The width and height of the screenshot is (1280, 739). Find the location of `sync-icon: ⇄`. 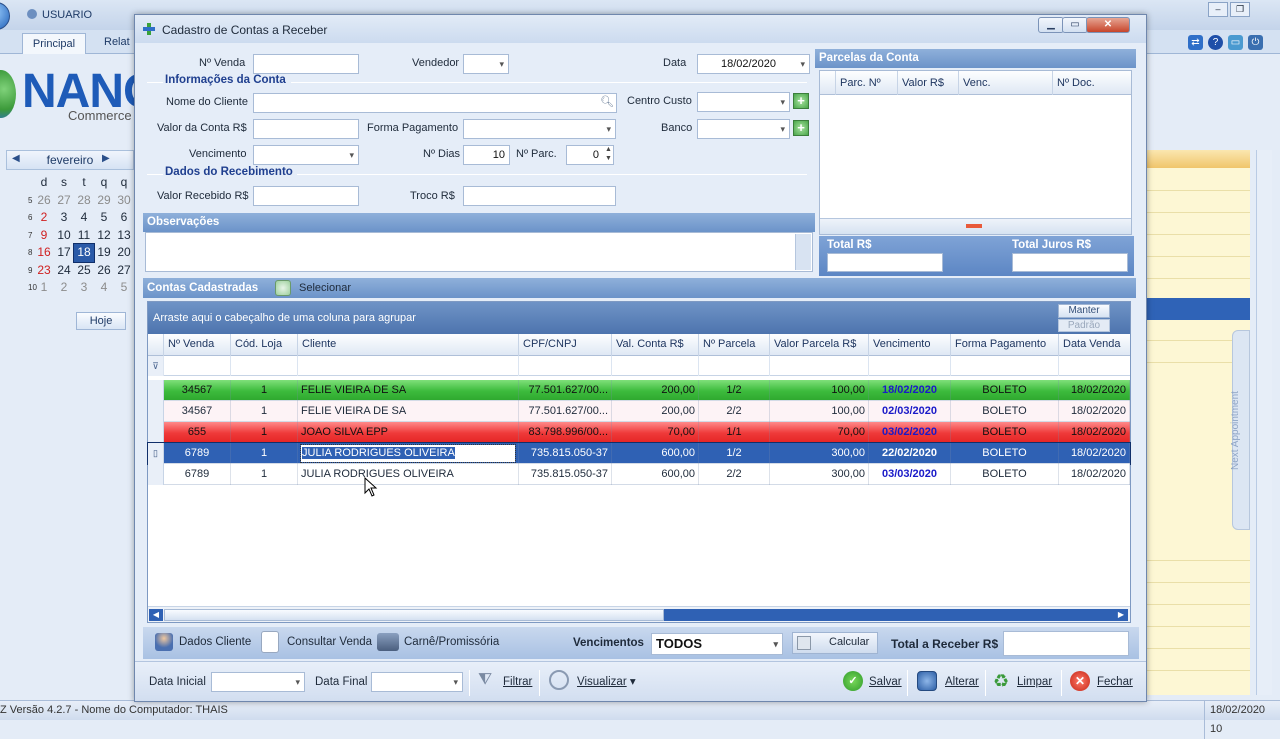

sync-icon: ⇄ is located at coordinates (1195, 42).